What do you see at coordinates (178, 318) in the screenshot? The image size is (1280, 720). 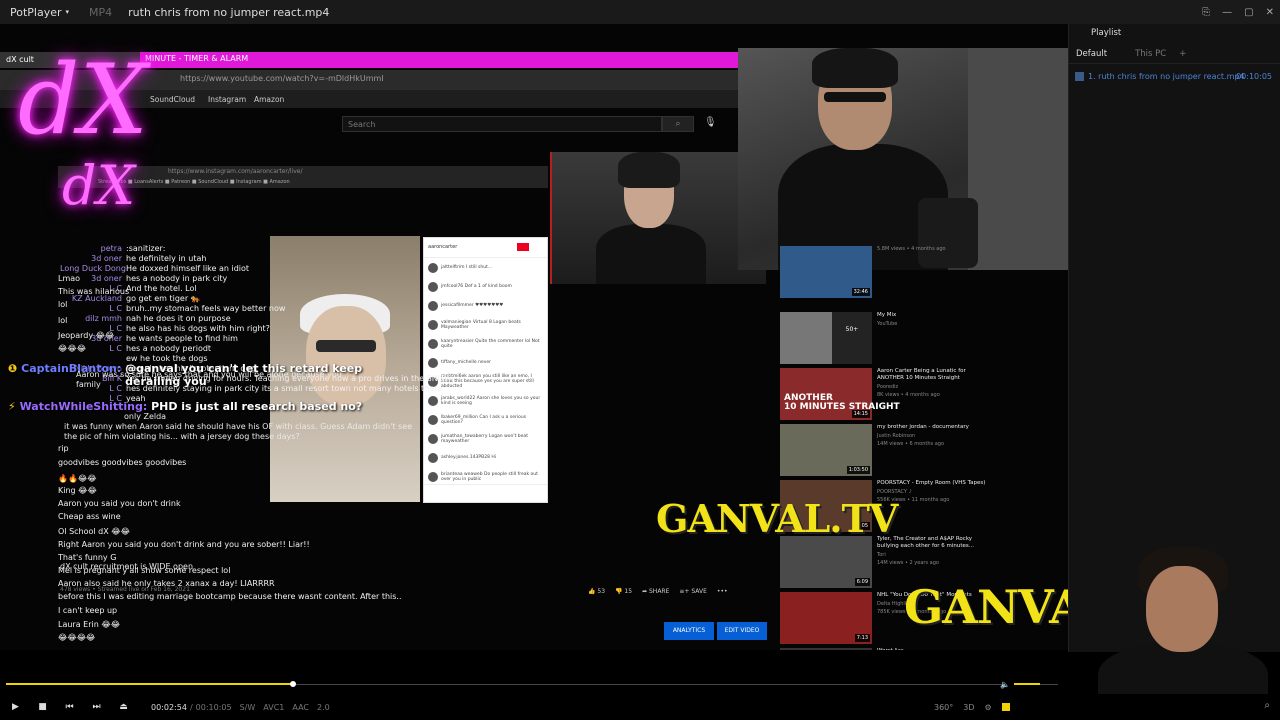 I see `chat-message-text: nah he does it on purpose` at bounding box center [178, 318].